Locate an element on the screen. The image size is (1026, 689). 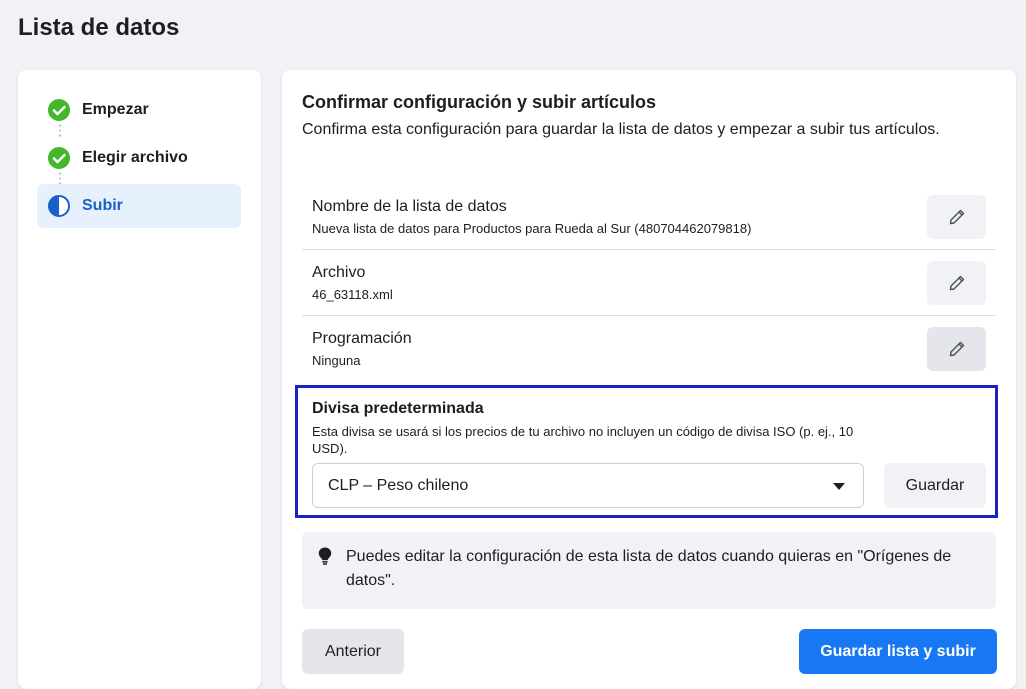
back-button: Anterior is located at coordinates (353, 651).